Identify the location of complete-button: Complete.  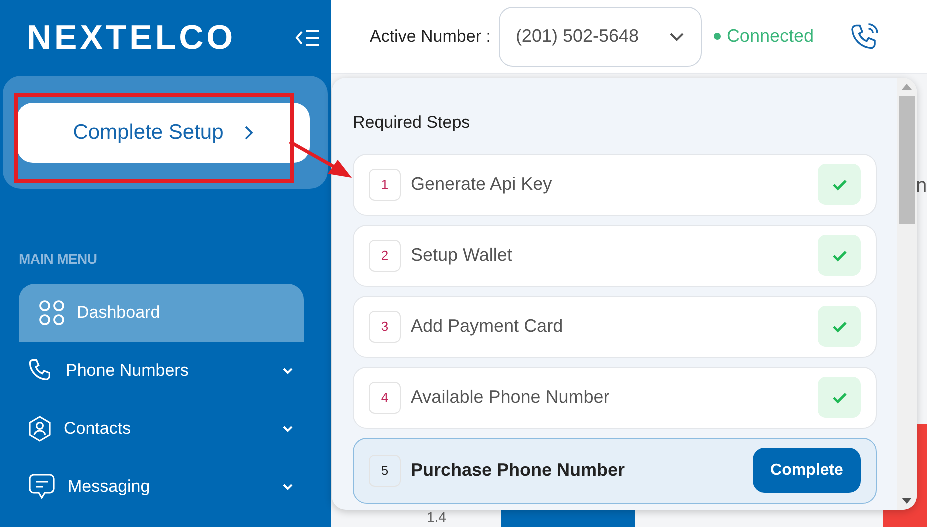
(807, 470).